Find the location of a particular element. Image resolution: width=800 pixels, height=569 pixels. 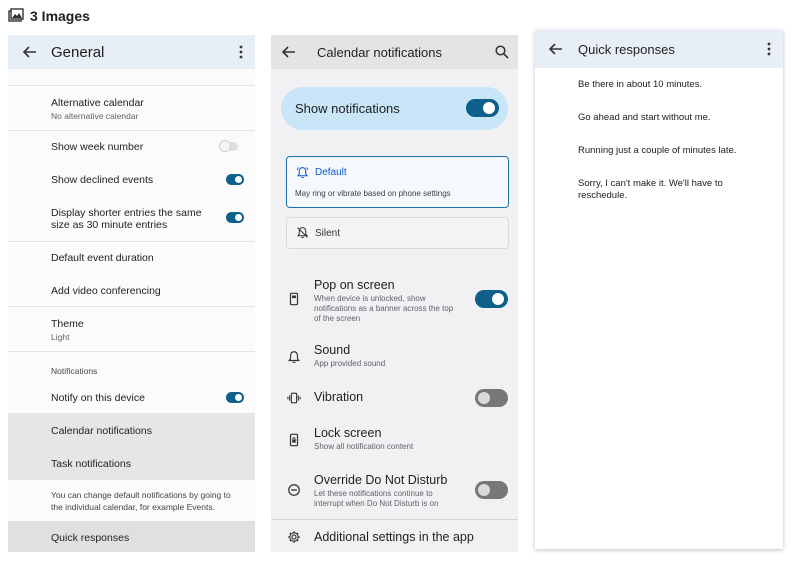

lock-screen-icon is located at coordinates (294, 440).